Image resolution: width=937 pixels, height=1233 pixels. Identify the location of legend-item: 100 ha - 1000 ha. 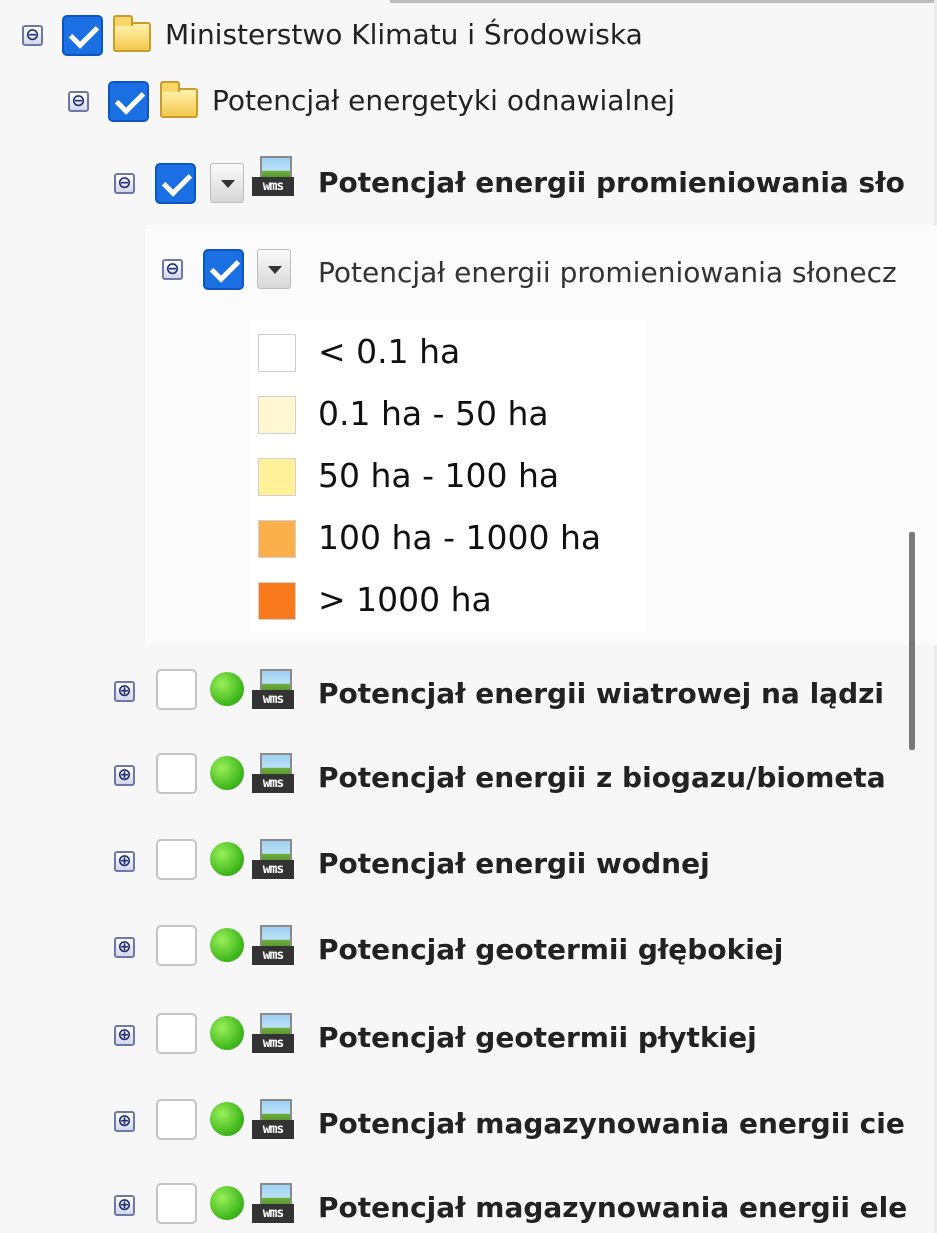
(458, 539).